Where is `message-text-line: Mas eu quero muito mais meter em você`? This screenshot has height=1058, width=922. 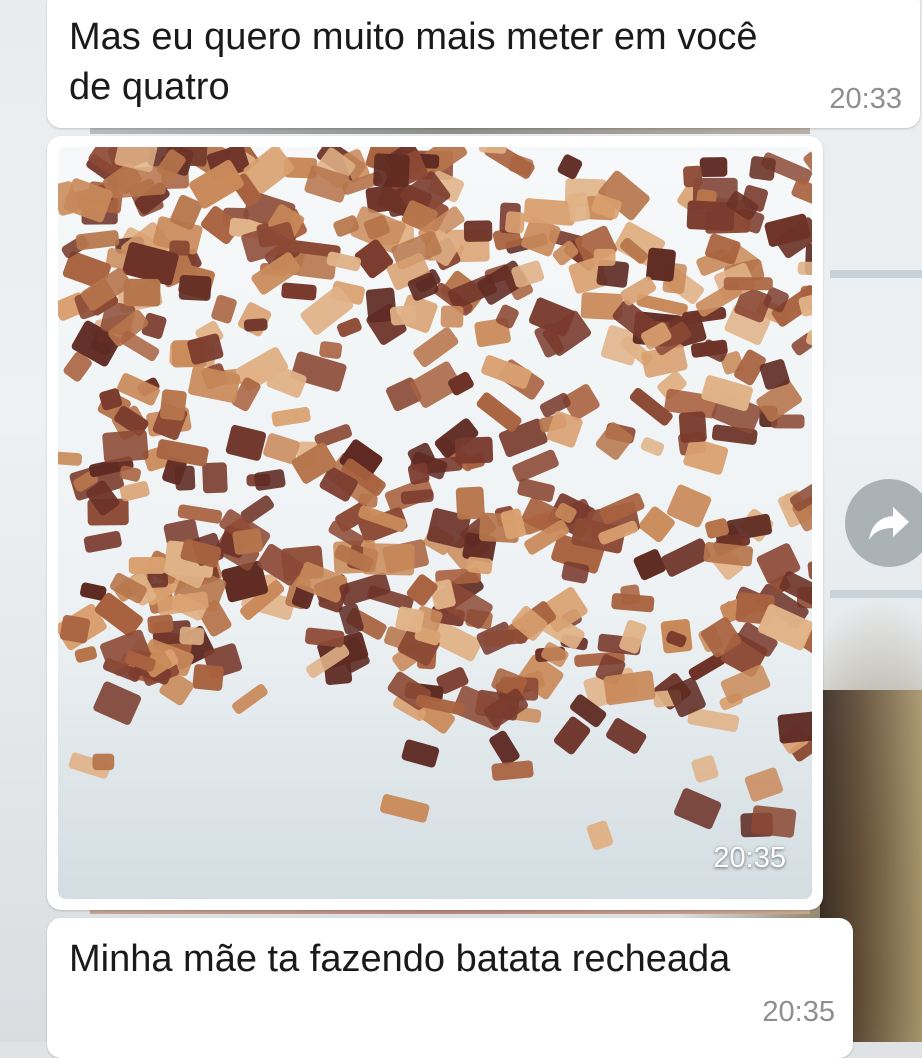
message-text-line: Mas eu quero muito mais meter em você is located at coordinates (413, 37).